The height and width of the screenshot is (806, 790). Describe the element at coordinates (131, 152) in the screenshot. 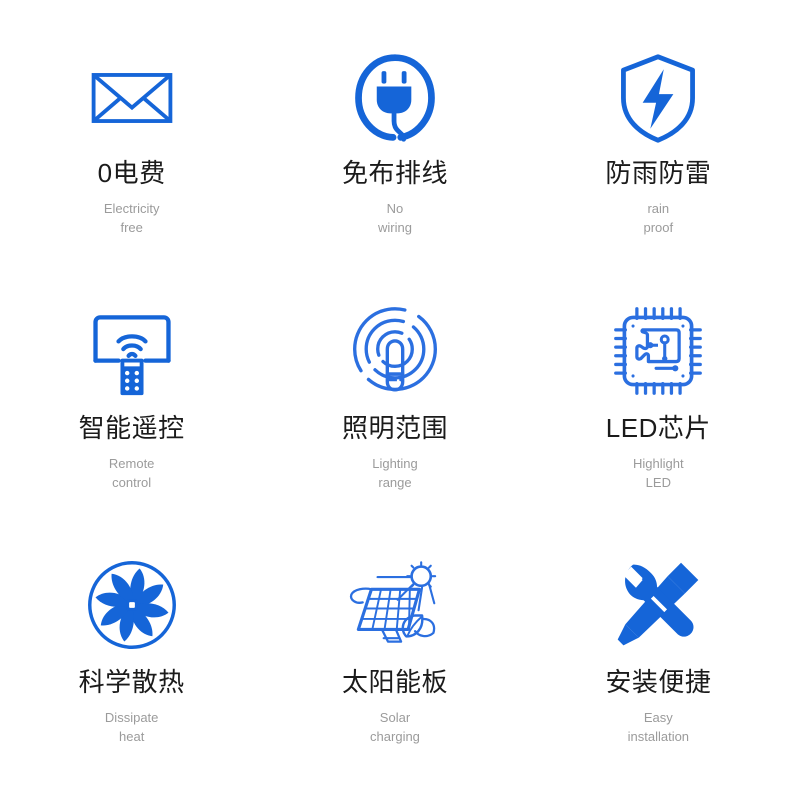

I see `feature-cell-electricity-free: 0电费 Electricity free` at that location.